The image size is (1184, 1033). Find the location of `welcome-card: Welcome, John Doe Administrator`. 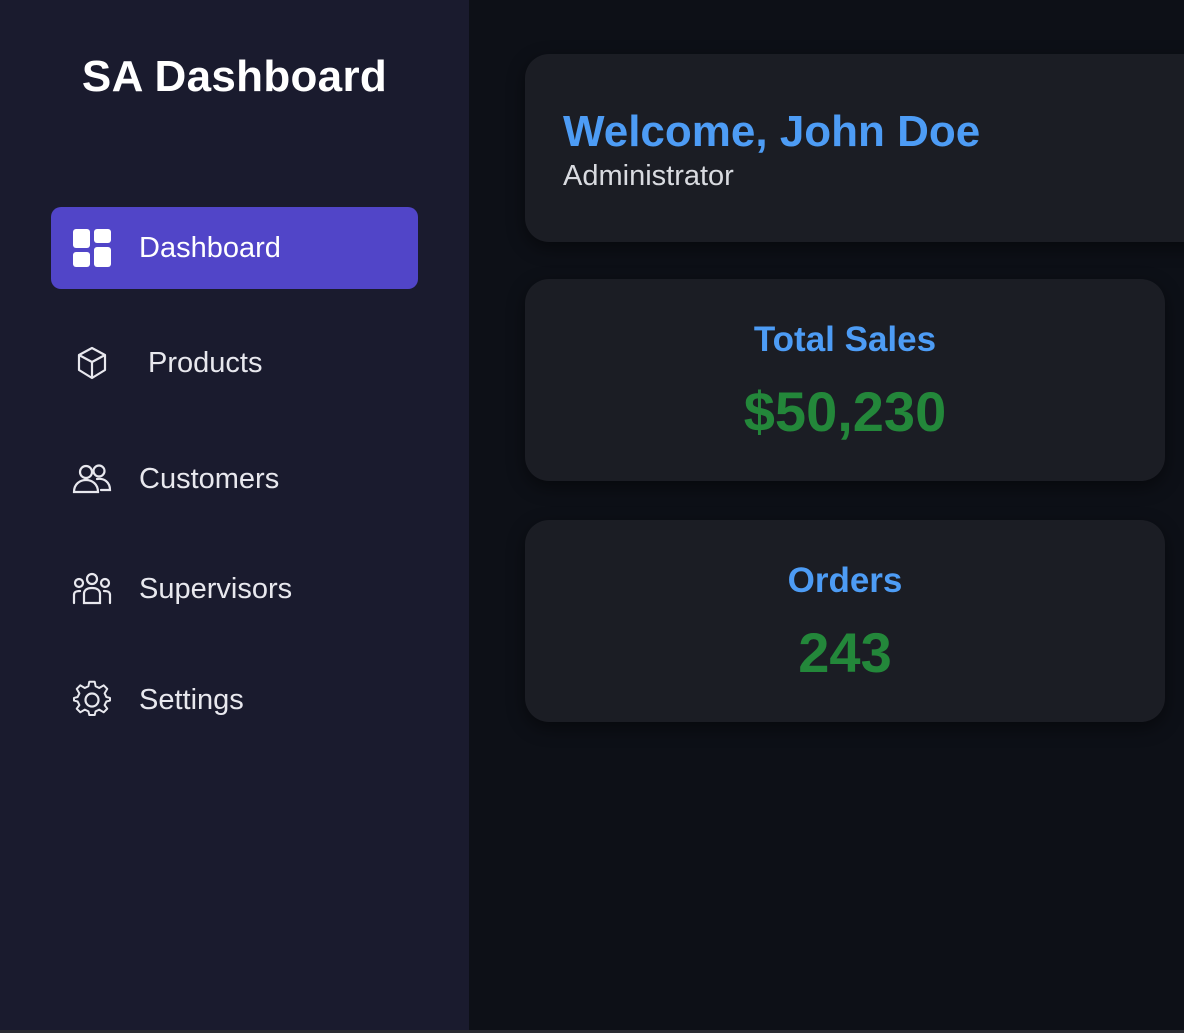

welcome-card: Welcome, John Doe Administrator is located at coordinates (854, 148).